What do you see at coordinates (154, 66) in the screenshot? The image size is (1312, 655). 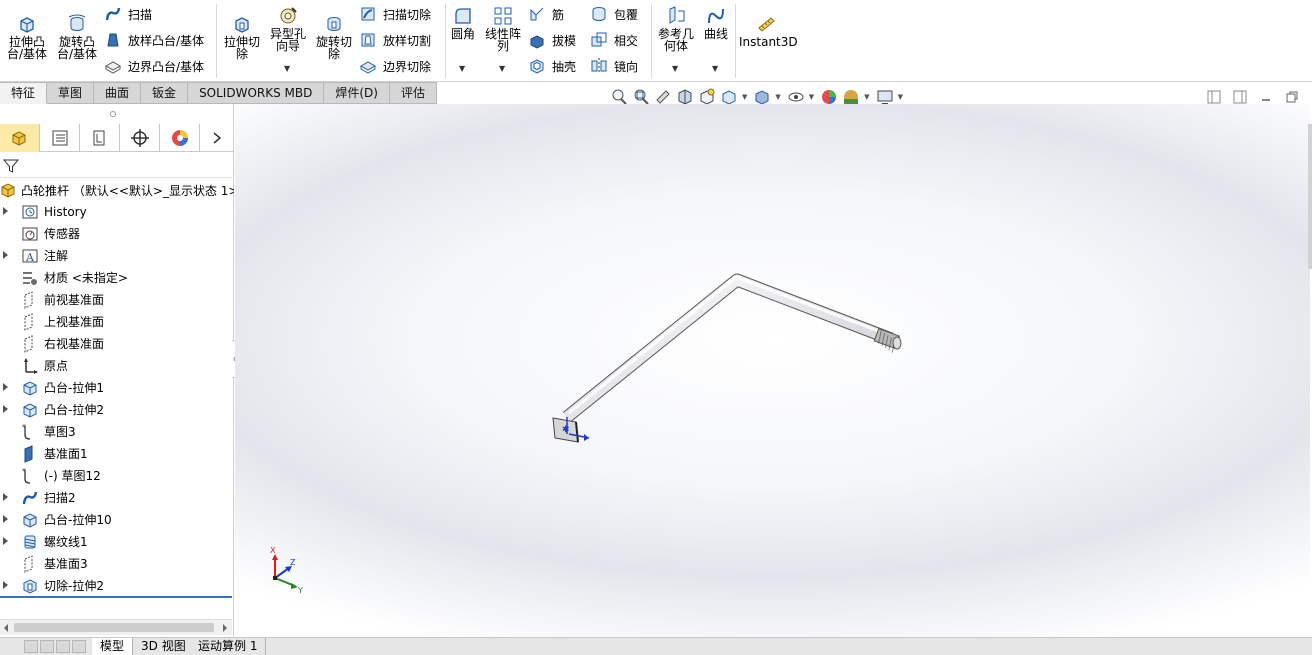 I see `boundary-boss-button: 边界凸台/基体` at bounding box center [154, 66].